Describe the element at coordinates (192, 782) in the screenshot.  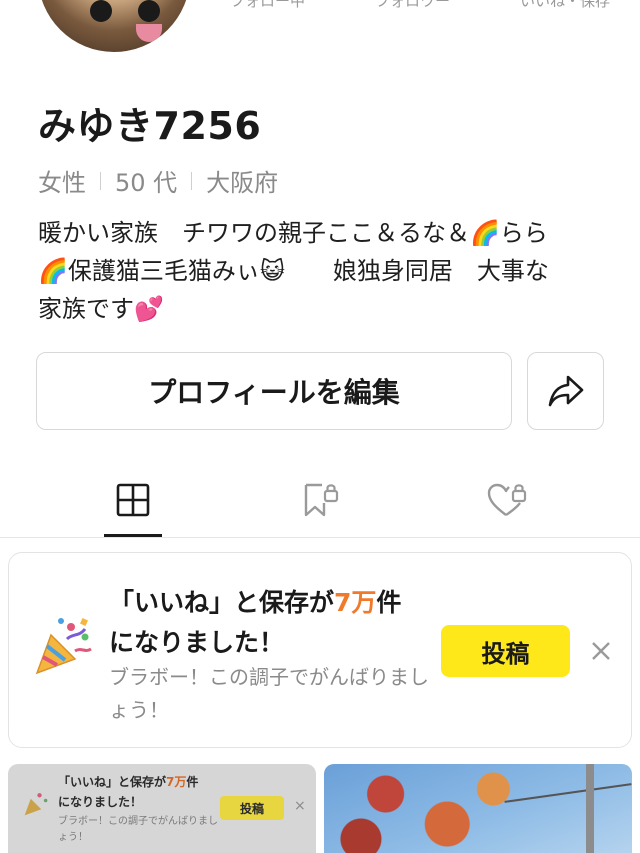
I see `thumbnail-headline-post: 件` at that location.